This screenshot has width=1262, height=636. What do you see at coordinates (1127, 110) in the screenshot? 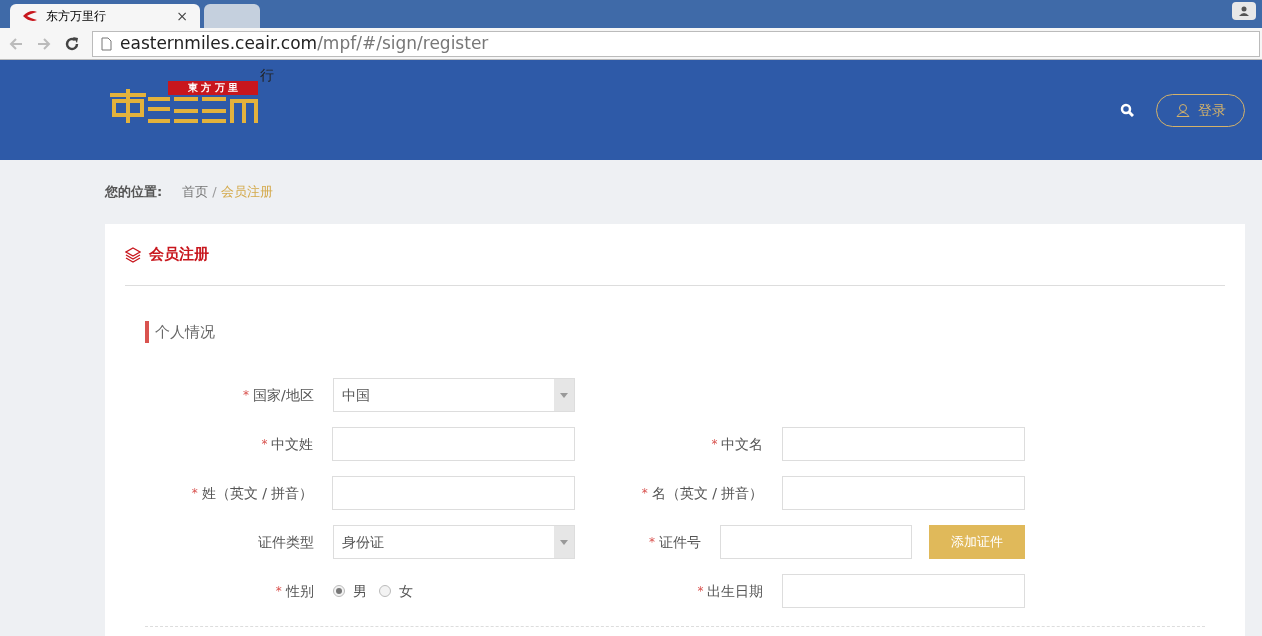
I see `search-icon` at bounding box center [1127, 110].